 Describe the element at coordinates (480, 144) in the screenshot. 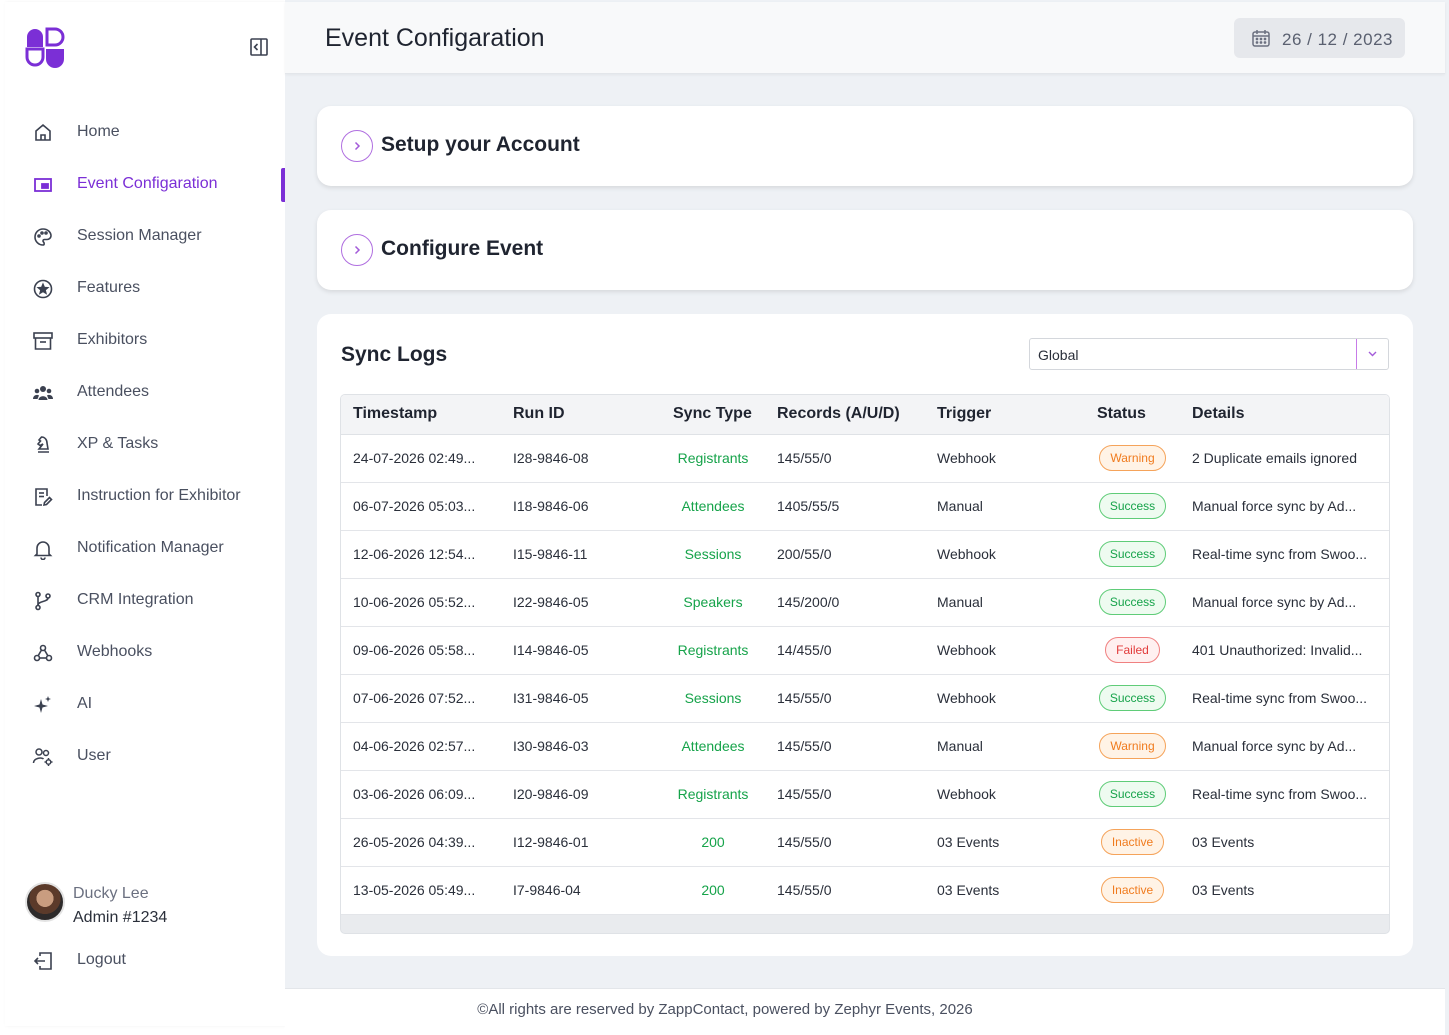

I see `accordion-title: Setup your Account` at that location.